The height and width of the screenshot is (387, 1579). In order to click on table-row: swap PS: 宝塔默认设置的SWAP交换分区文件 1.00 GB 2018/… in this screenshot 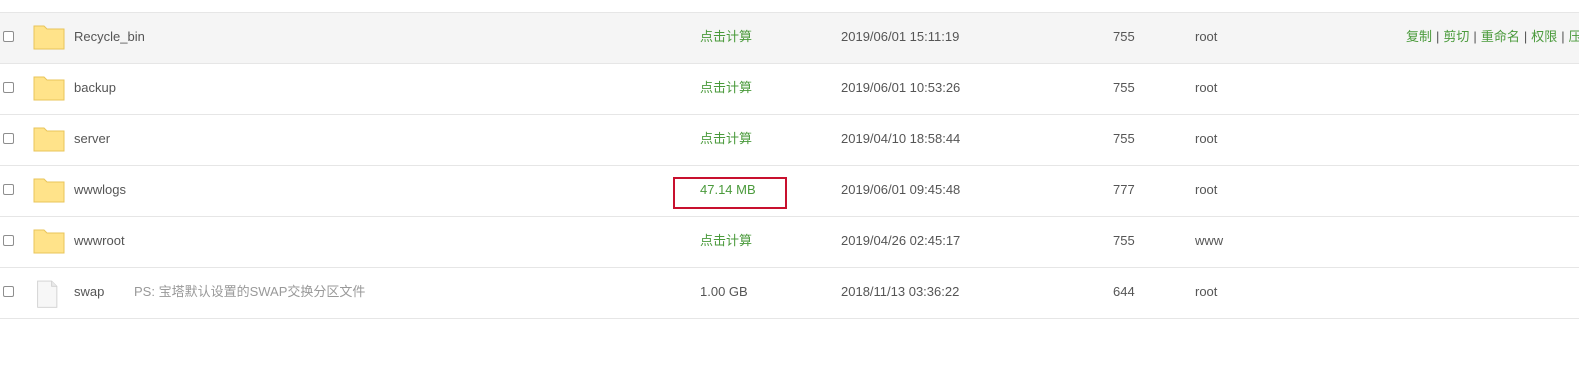, I will do `click(789, 293)`.